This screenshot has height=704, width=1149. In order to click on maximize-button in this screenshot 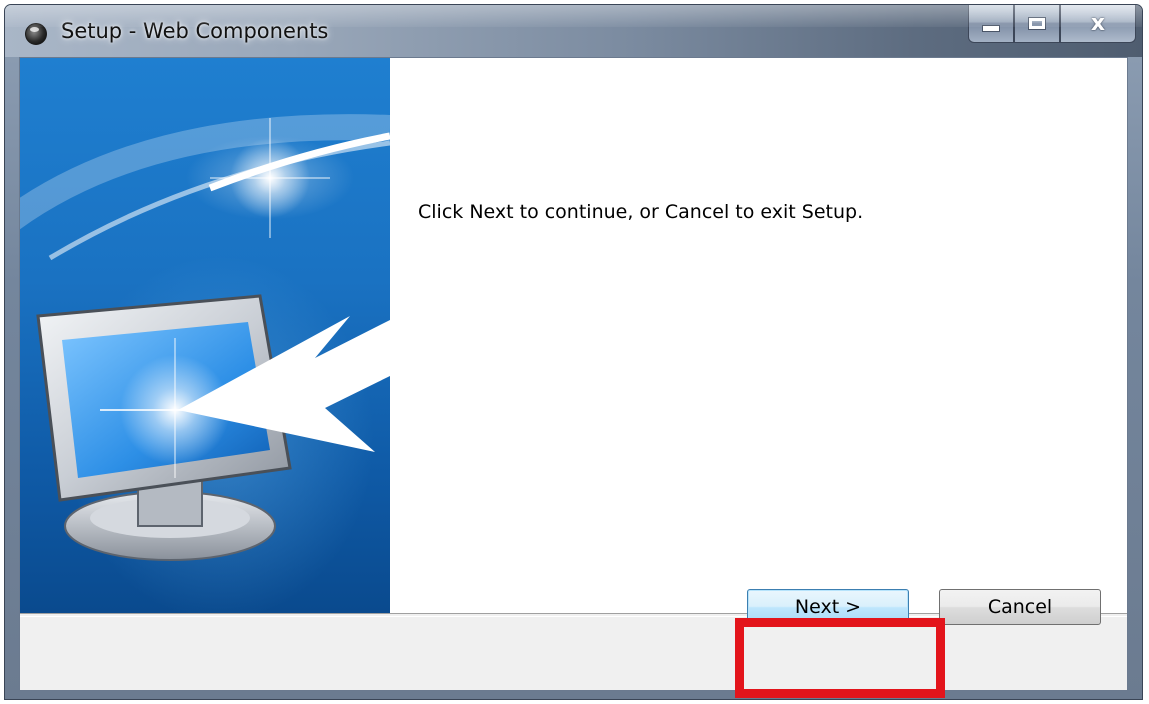, I will do `click(1037, 24)`.